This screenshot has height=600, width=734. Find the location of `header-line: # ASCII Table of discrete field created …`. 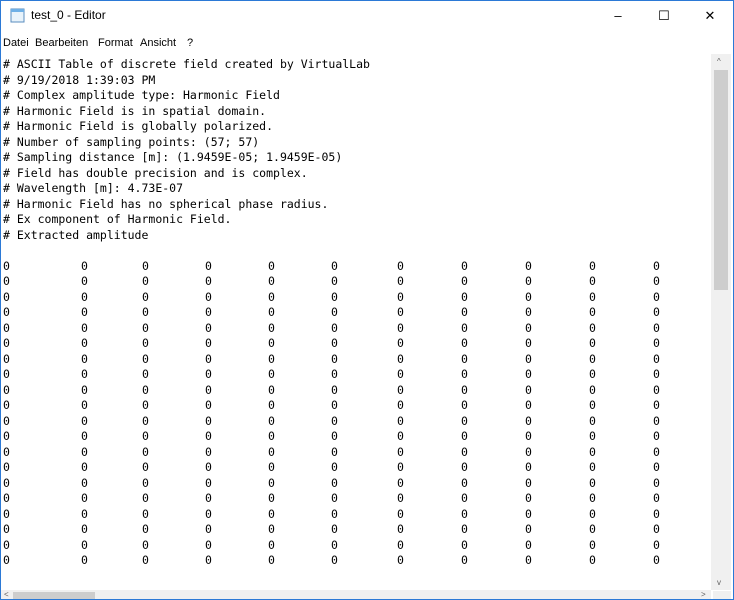

header-line: # ASCII Table of discrete field created … is located at coordinates (186, 64).